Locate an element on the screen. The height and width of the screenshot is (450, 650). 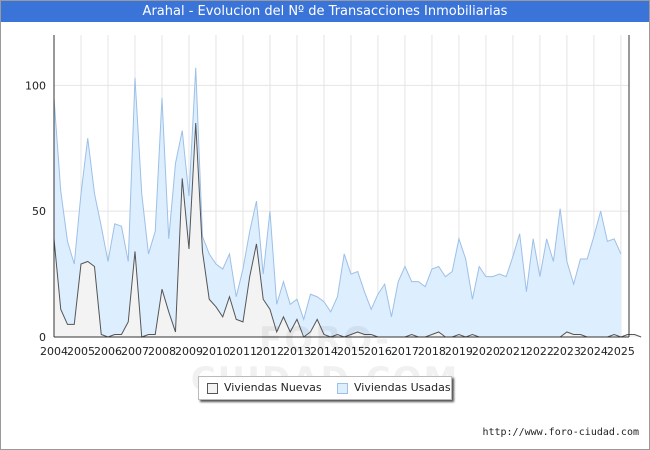
legend-swatch-usadas is located at coordinates (342, 388).